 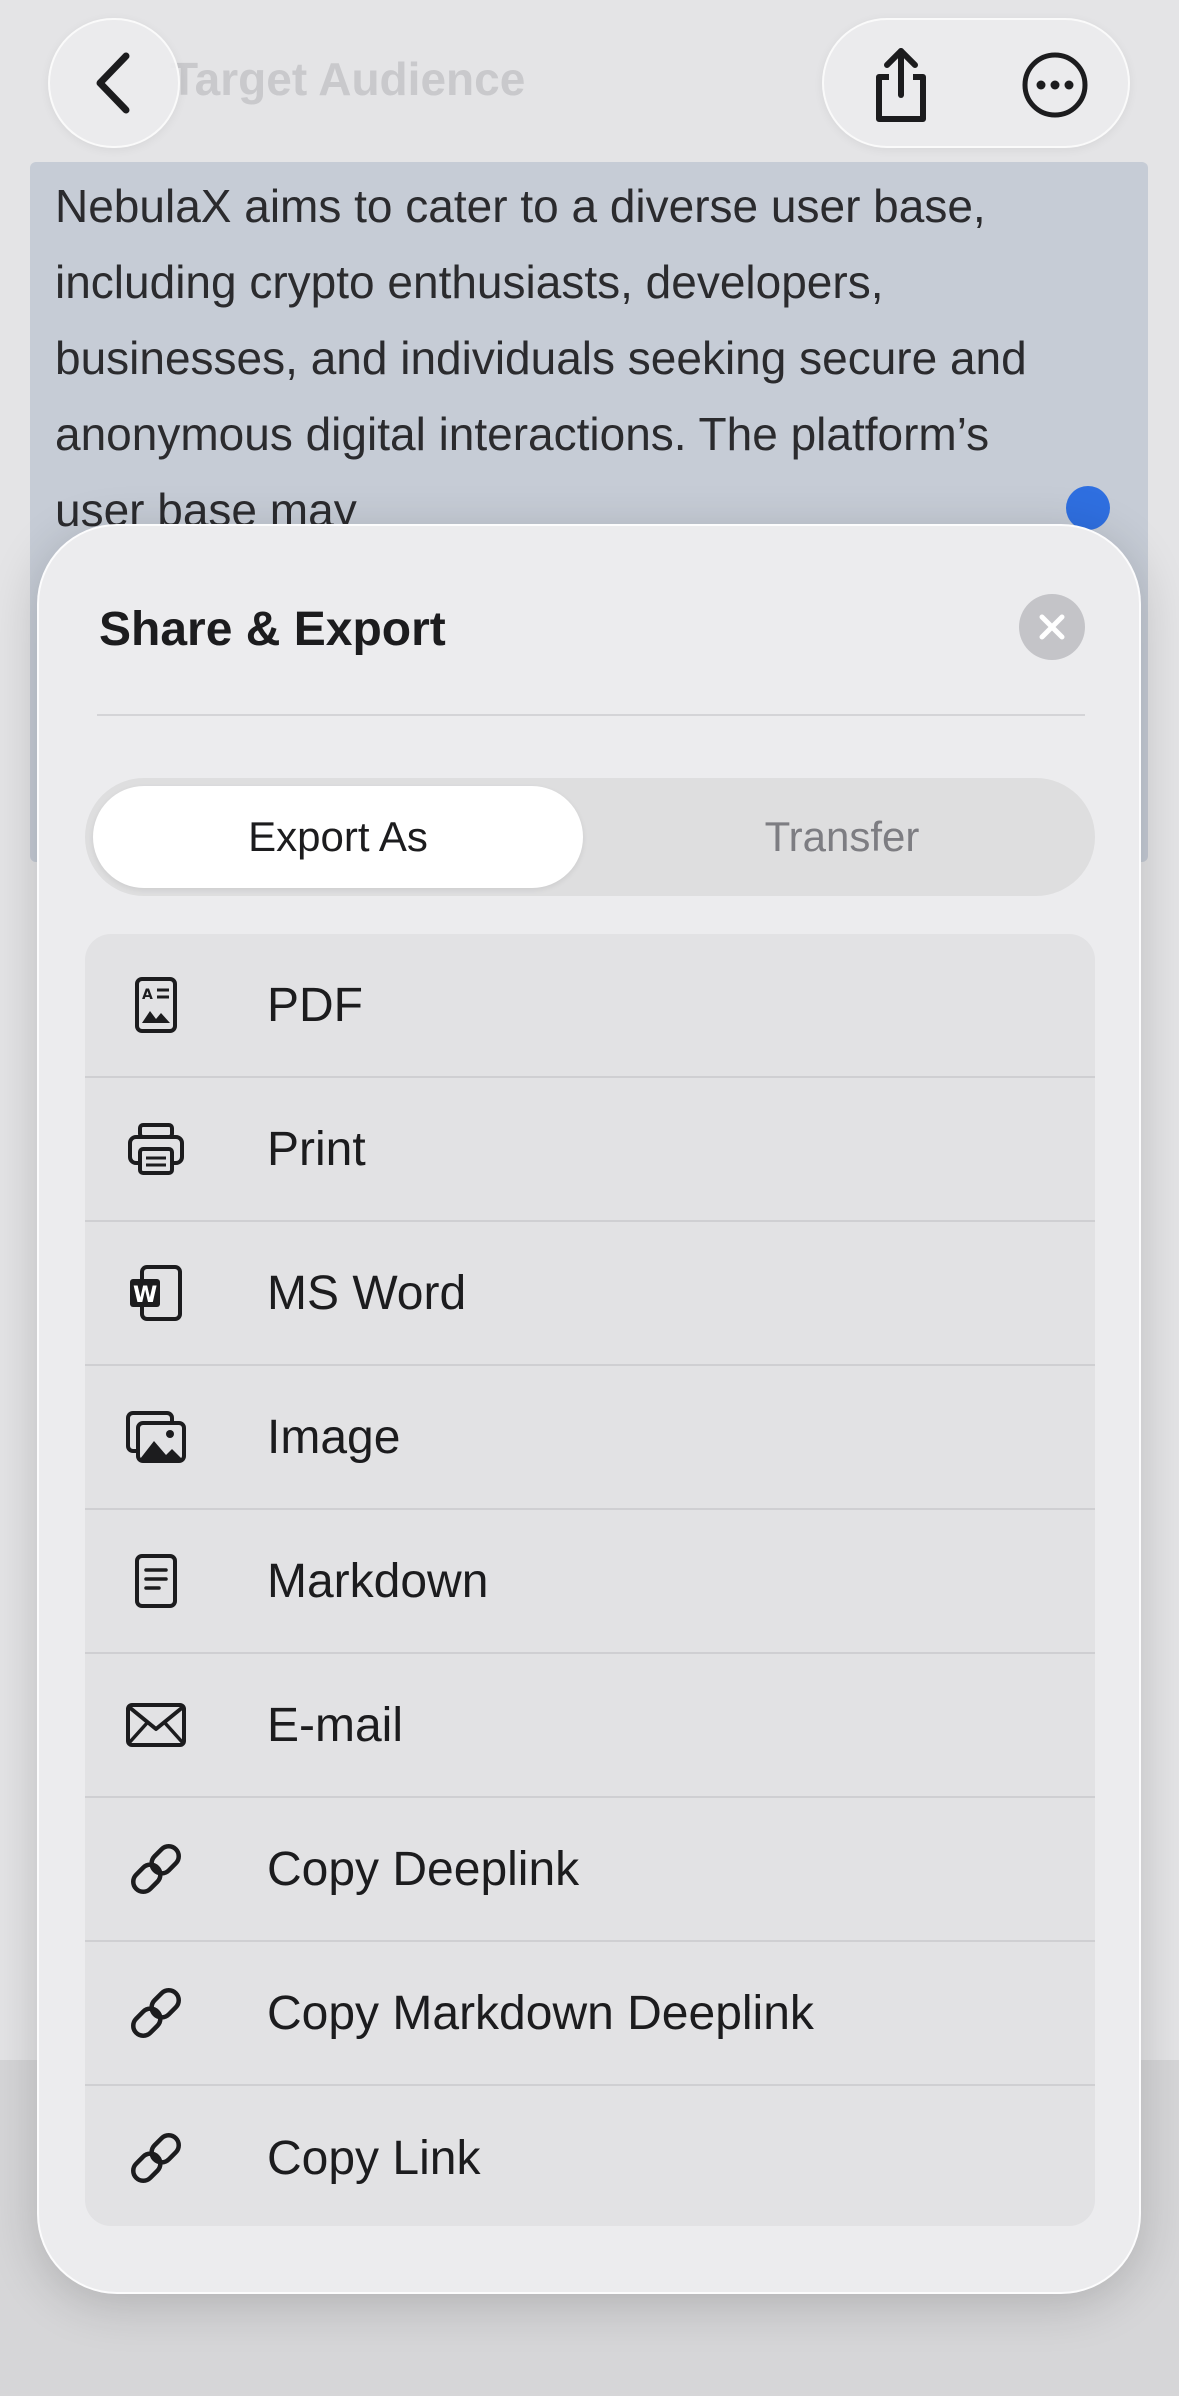 What do you see at coordinates (378, 1581) in the screenshot?
I see `menu-item-label: Markdown` at bounding box center [378, 1581].